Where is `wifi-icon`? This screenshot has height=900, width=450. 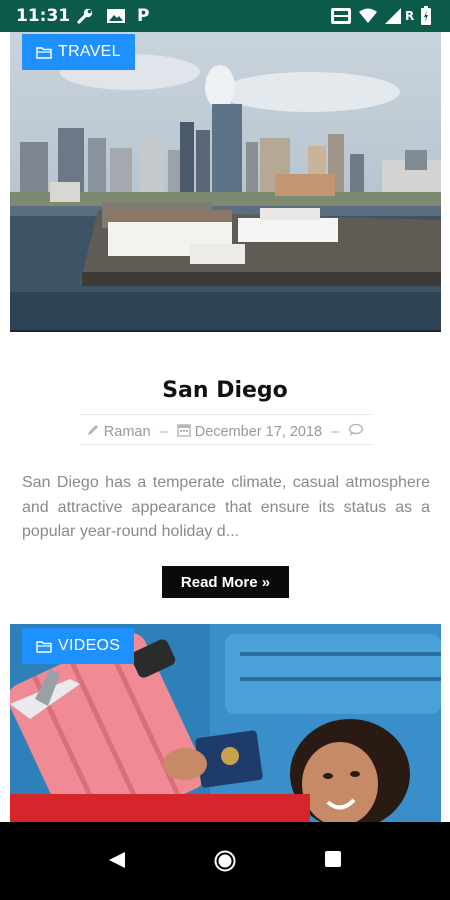
wifi-icon is located at coordinates (368, 16).